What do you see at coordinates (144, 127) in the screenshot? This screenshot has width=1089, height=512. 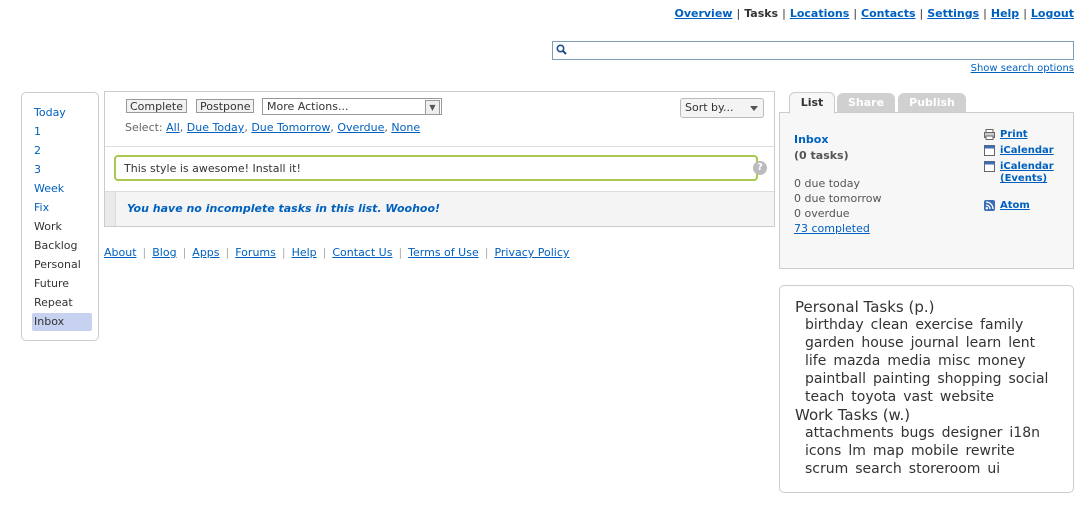 I see `select-label: Select:` at bounding box center [144, 127].